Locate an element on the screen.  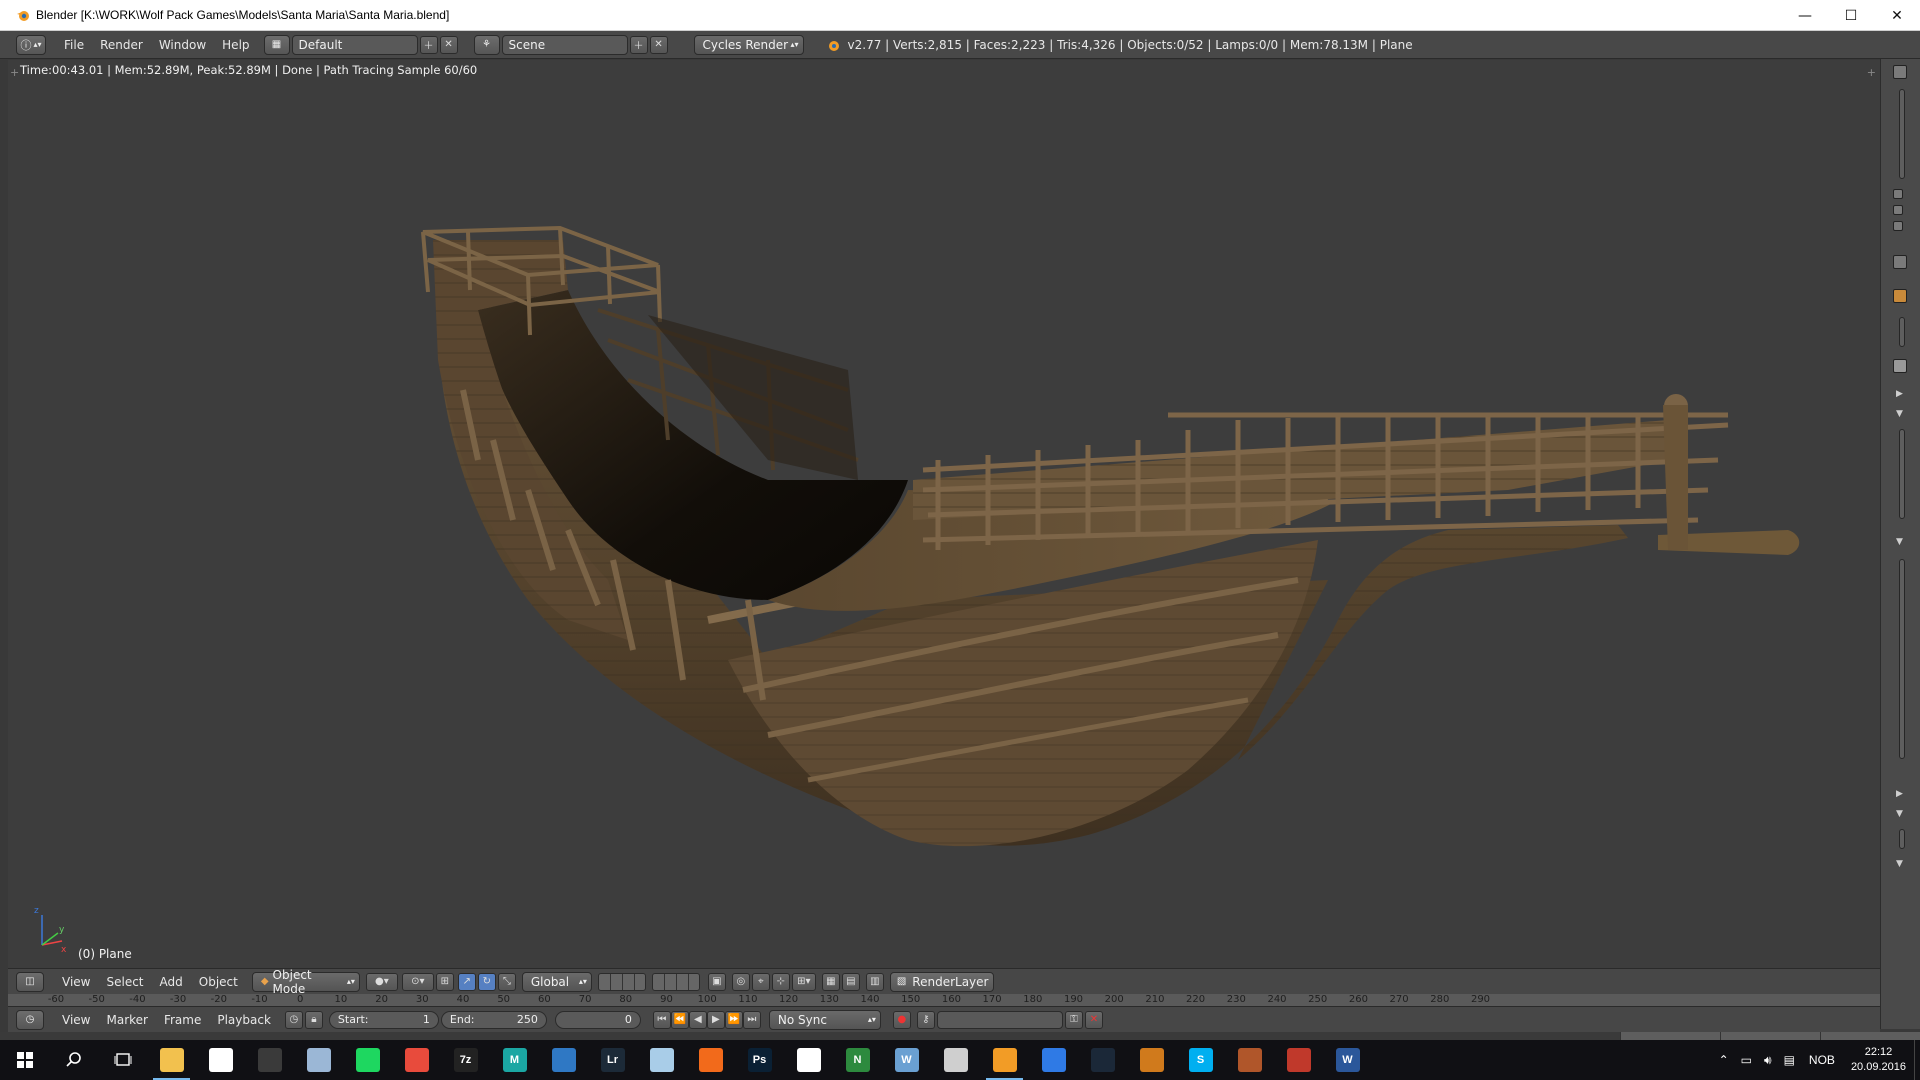
taskbar-app-krita is located at coordinates (955, 1060).